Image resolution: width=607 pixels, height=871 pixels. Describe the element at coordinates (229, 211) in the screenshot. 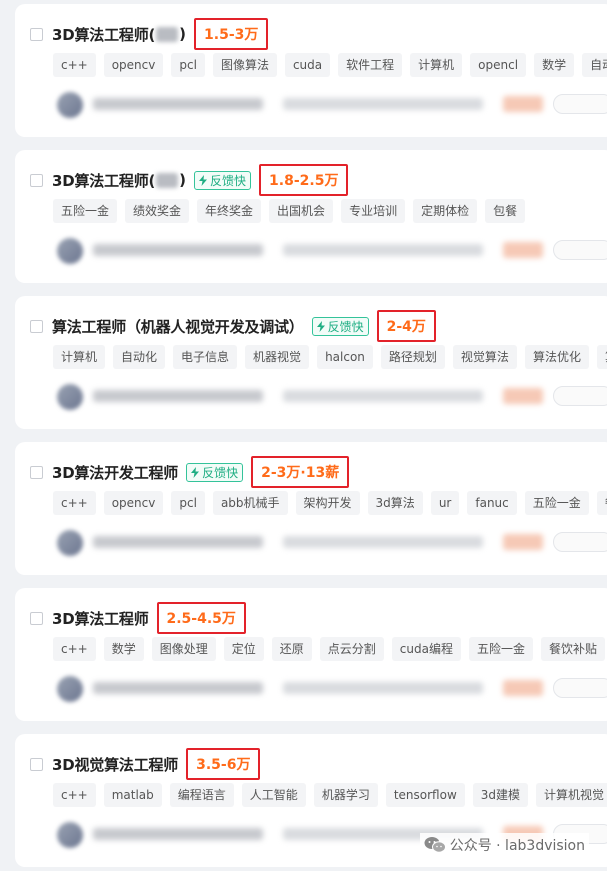

I see `skill-tag: 年终奖金` at that location.